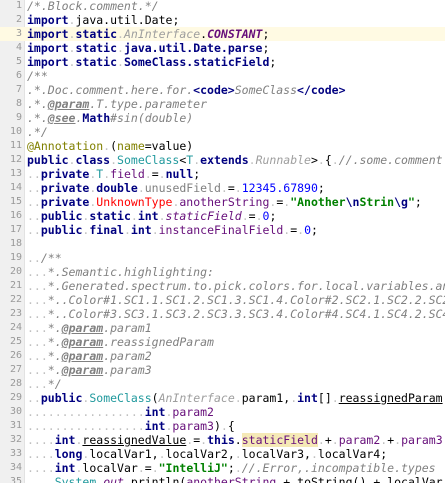 This screenshot has height=483, width=445. What do you see at coordinates (222, 412) in the screenshot?
I see `code-line: 30 .................int.param2` at bounding box center [222, 412].